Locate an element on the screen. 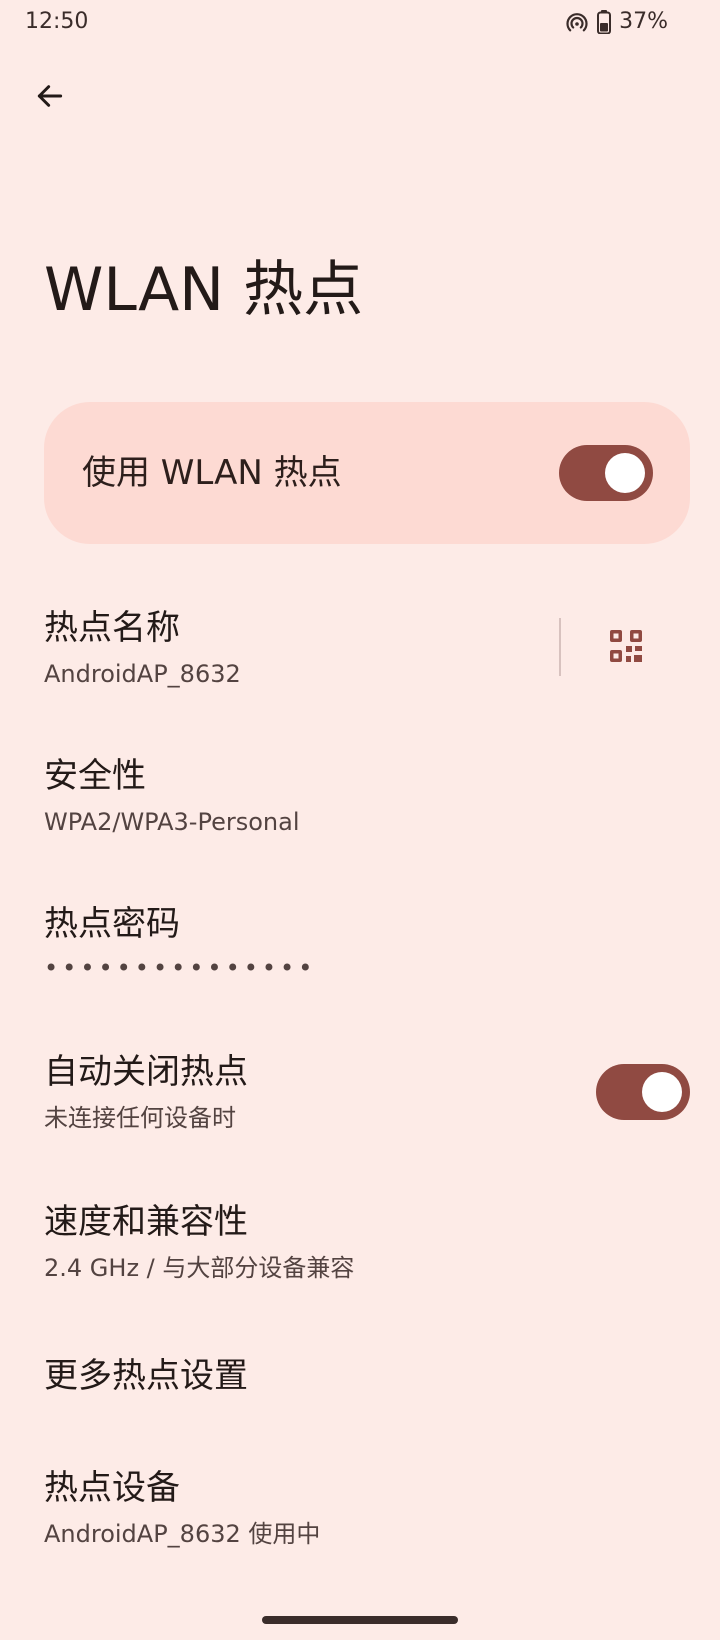  hotspot-devices-item: 热点设备 AndroidAP_8632 使用中 is located at coordinates (369, 1508).